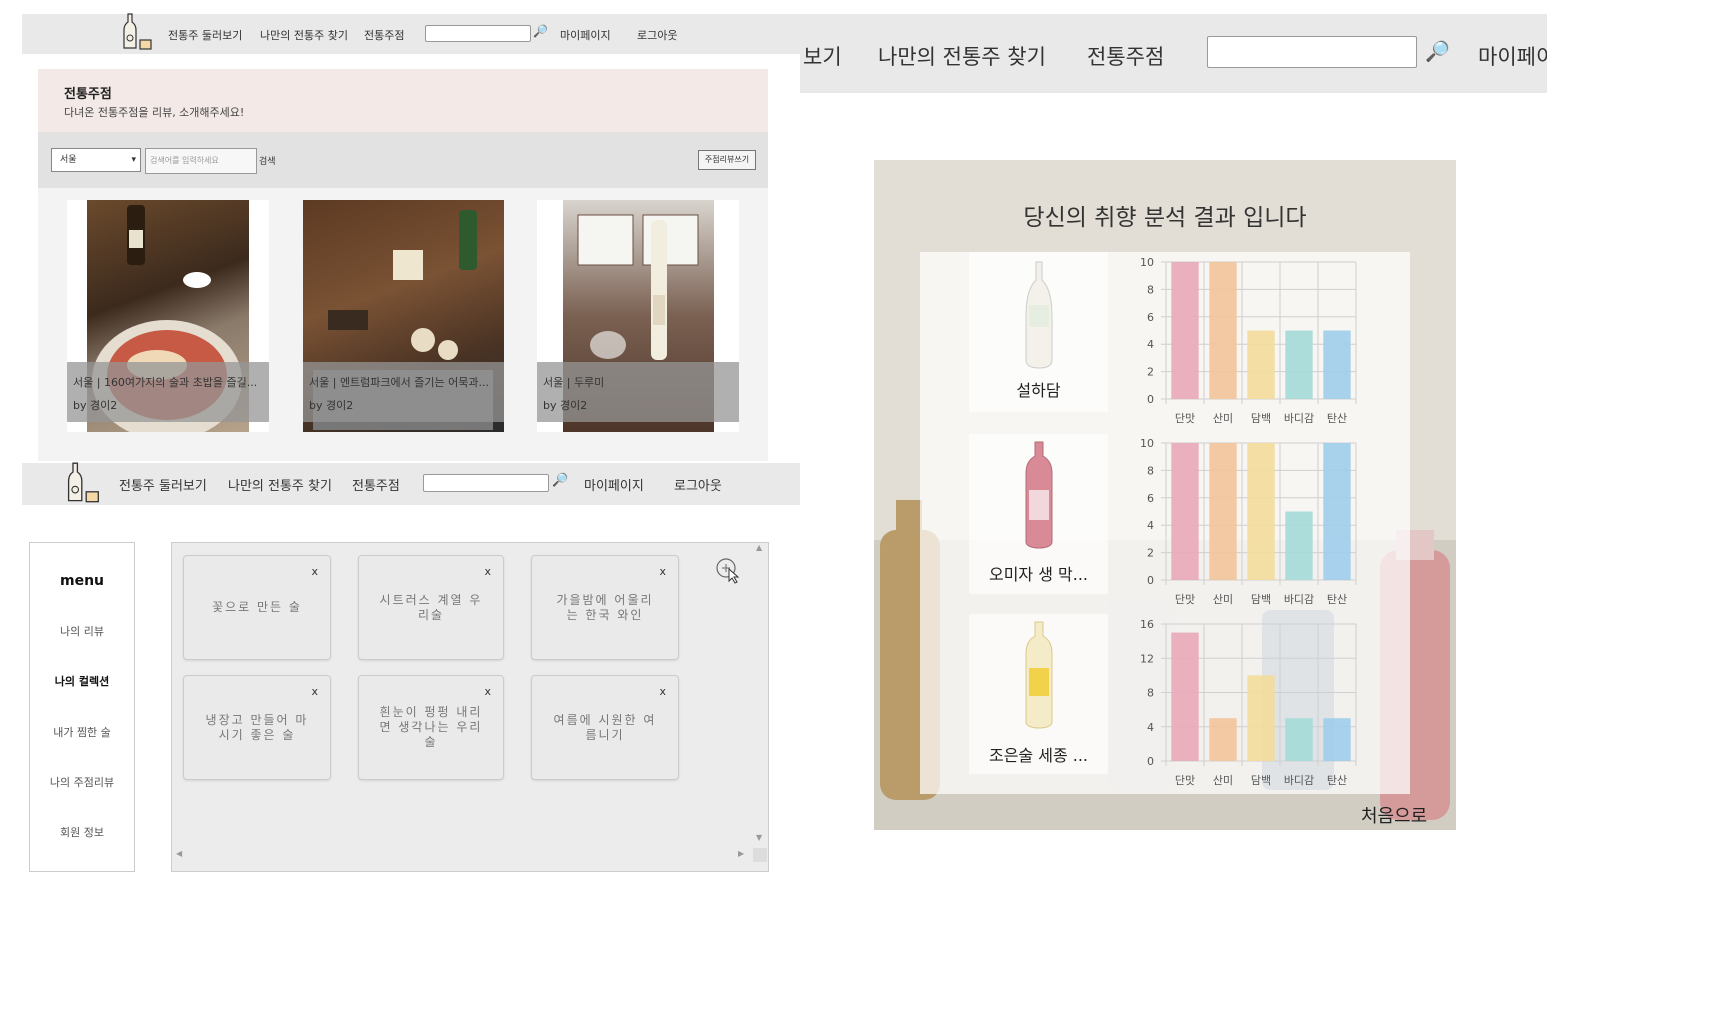 This screenshot has height=1026, width=1724. I want to click on pub-search-input: 검색어를 입력하세요, so click(201, 161).